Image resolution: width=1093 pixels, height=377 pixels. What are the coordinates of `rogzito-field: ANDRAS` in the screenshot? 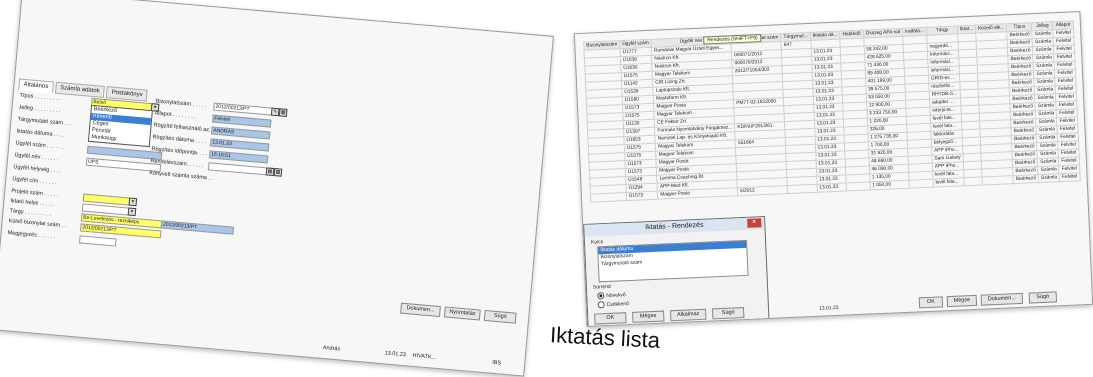 It's located at (240, 133).